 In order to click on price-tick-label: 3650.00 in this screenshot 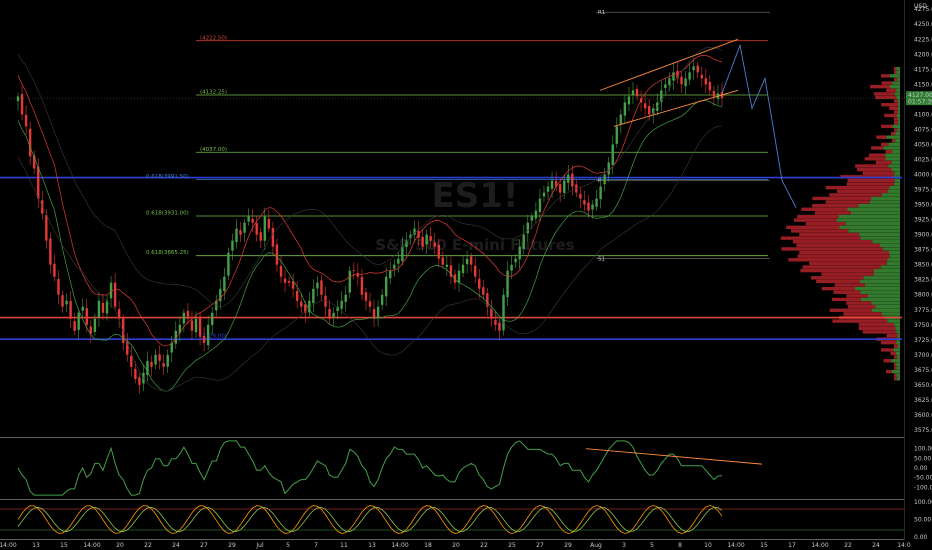, I will do `click(923, 385)`.